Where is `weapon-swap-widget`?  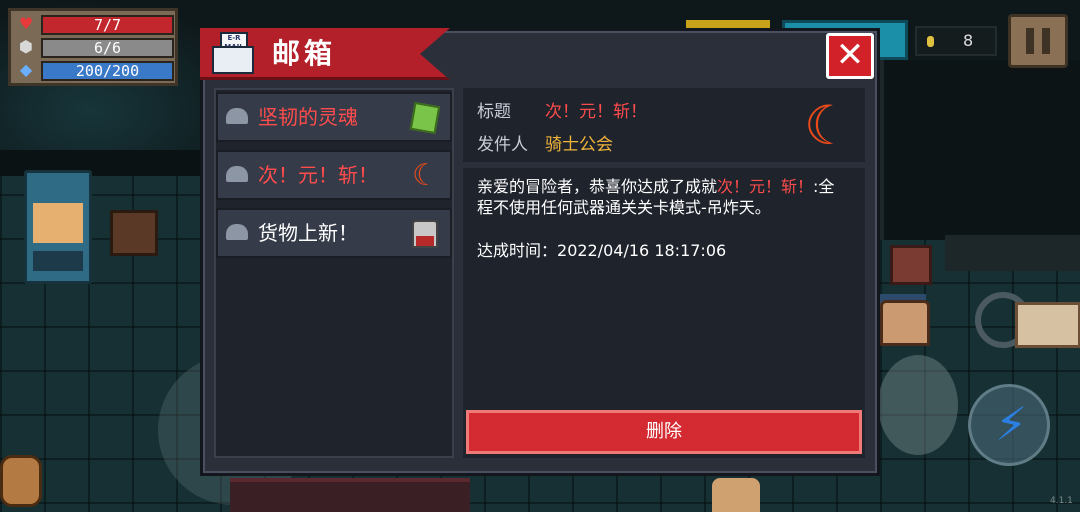 weapon-swap-widget is located at coordinates (1027, 316).